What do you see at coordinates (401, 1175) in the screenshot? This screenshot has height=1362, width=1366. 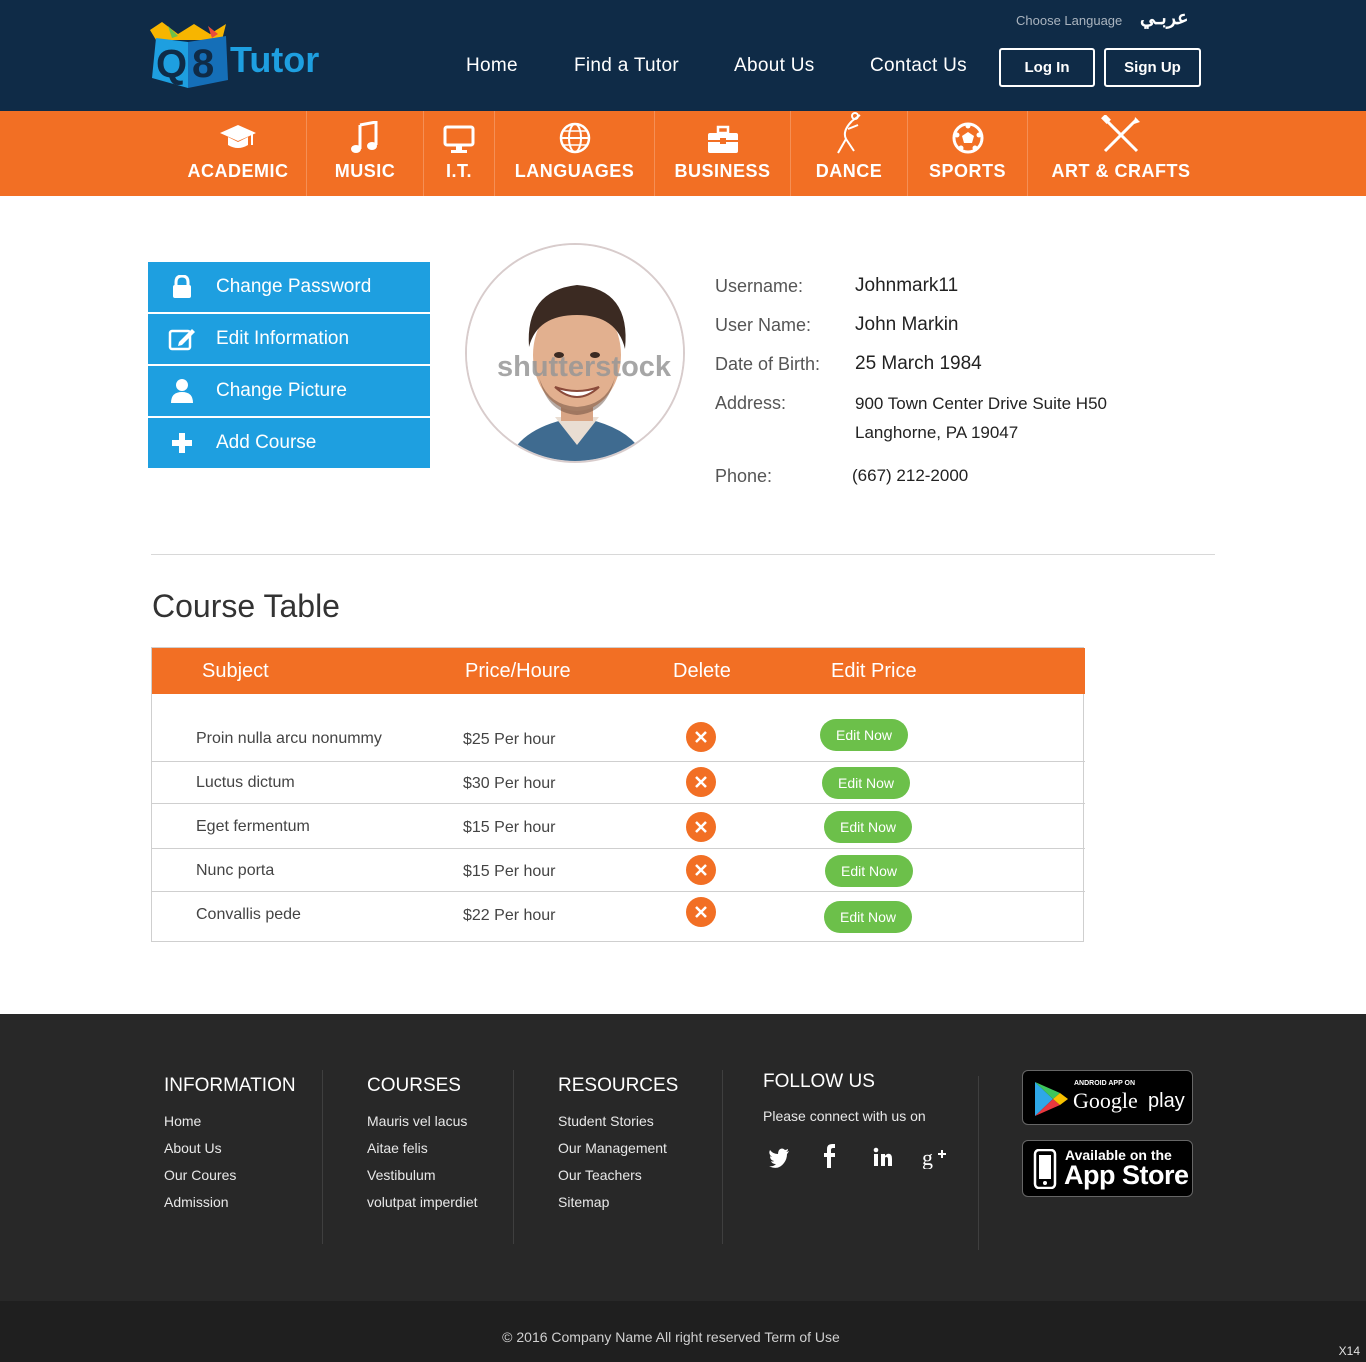 I see `footer-link: Vestibulum` at bounding box center [401, 1175].